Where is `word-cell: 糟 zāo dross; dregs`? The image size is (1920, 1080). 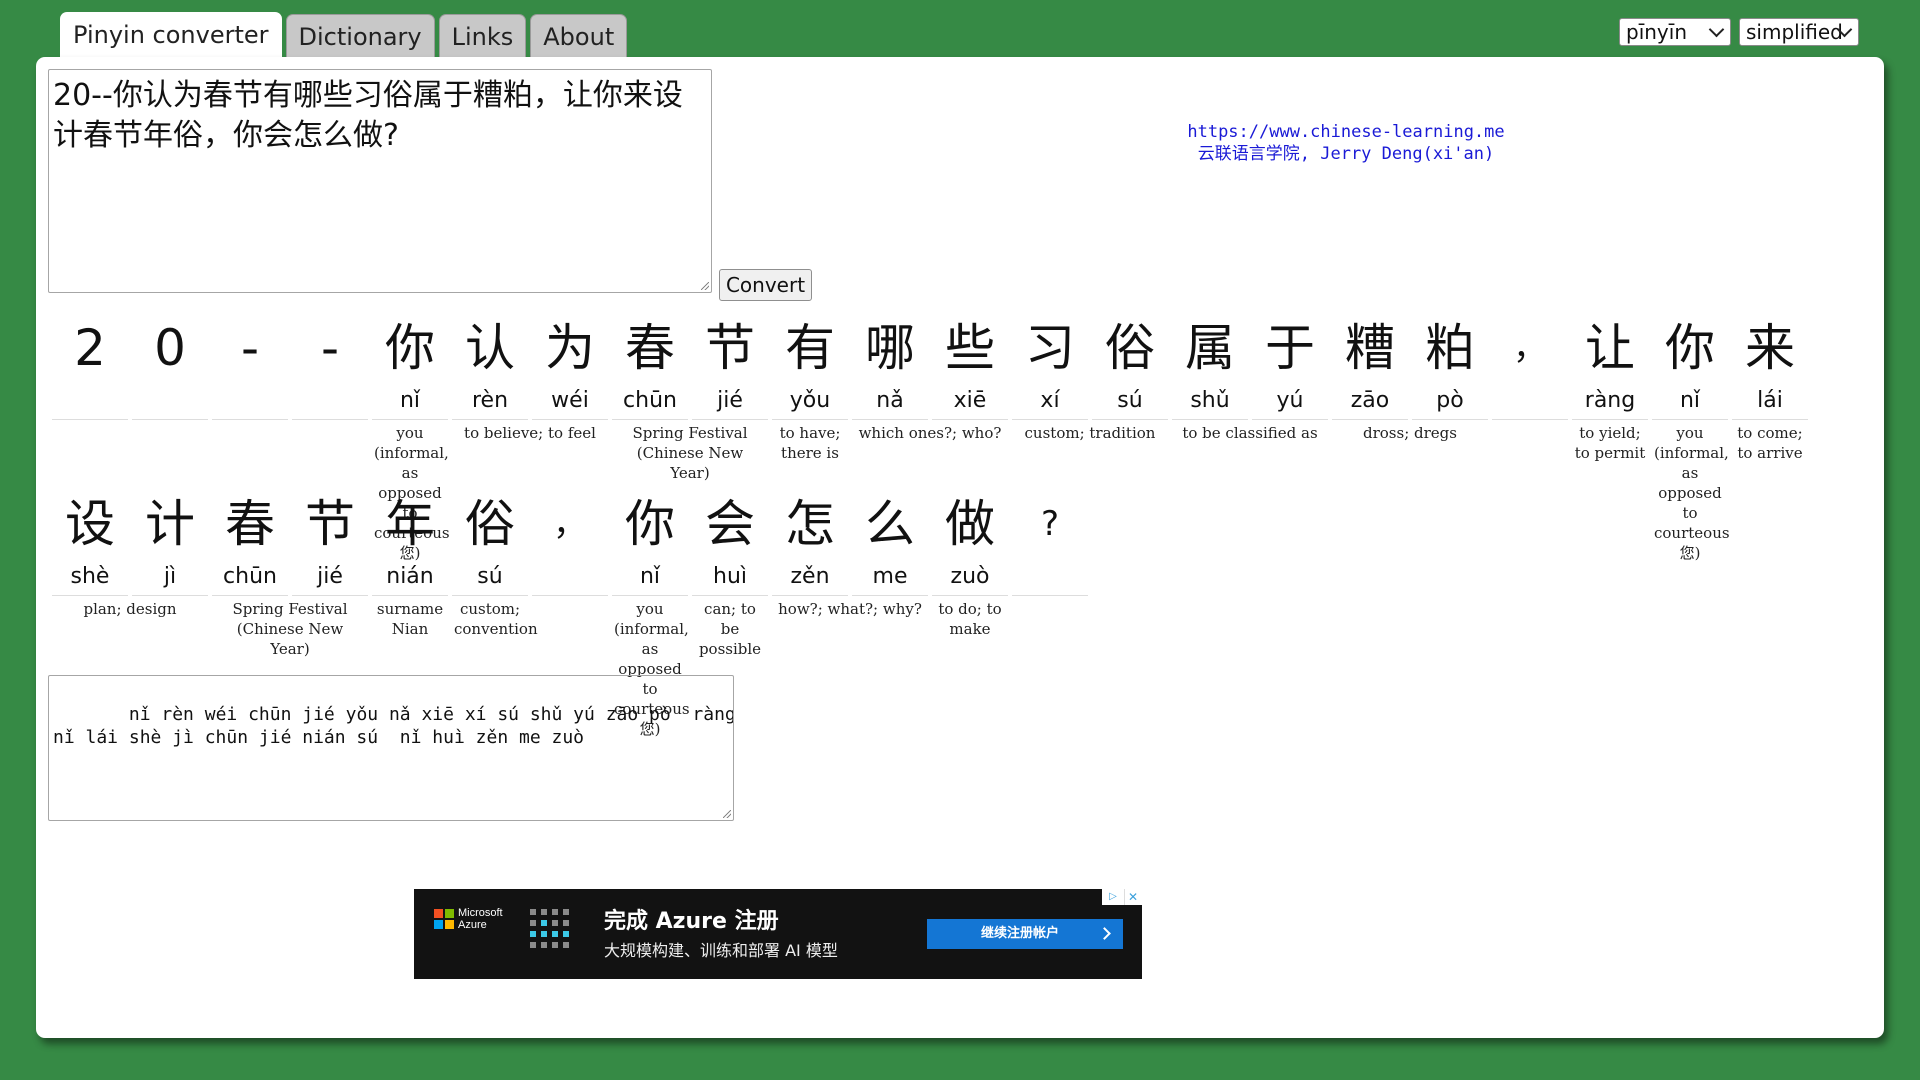
word-cell: 糟 zāo dross; dregs is located at coordinates (1394, 377).